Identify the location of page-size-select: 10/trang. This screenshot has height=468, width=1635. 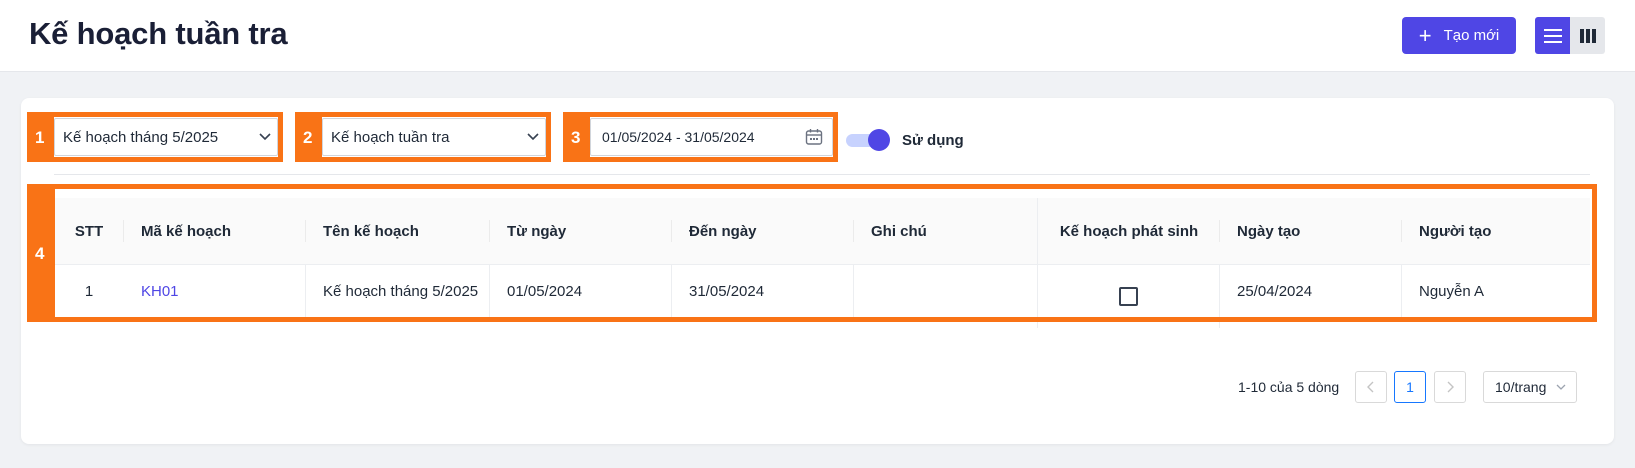
(1530, 387).